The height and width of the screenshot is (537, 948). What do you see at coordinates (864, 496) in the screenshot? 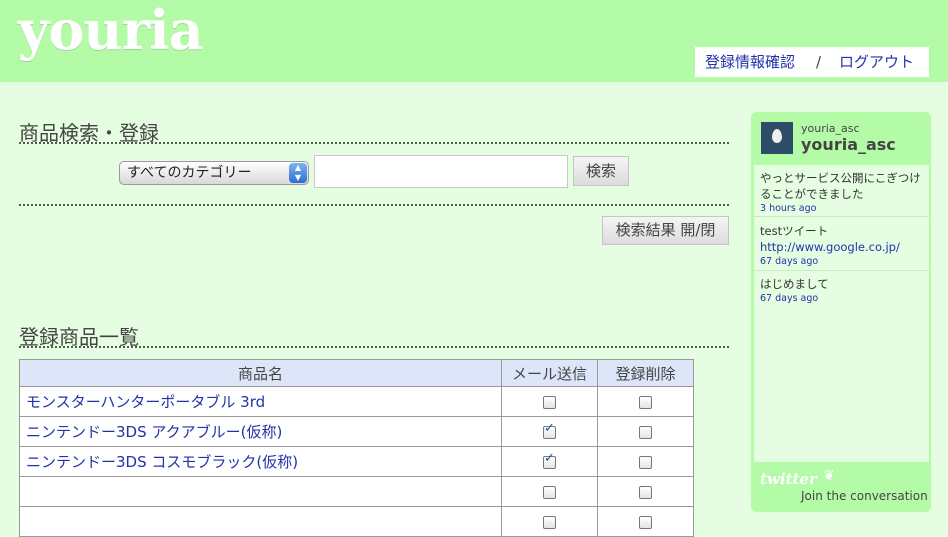
I see `join-conversation-link: Join the conversation` at bounding box center [864, 496].